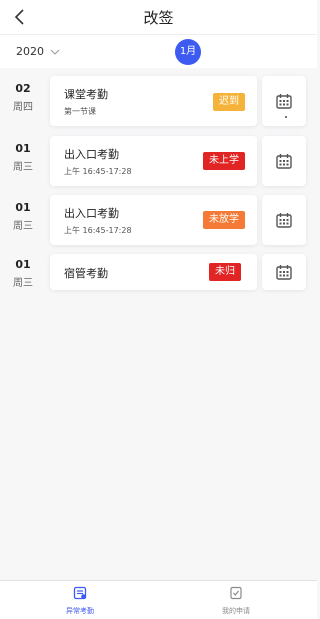 Image resolution: width=320 pixels, height=619 pixels. Describe the element at coordinates (30, 51) in the screenshot. I see `year-label: 2020` at that location.